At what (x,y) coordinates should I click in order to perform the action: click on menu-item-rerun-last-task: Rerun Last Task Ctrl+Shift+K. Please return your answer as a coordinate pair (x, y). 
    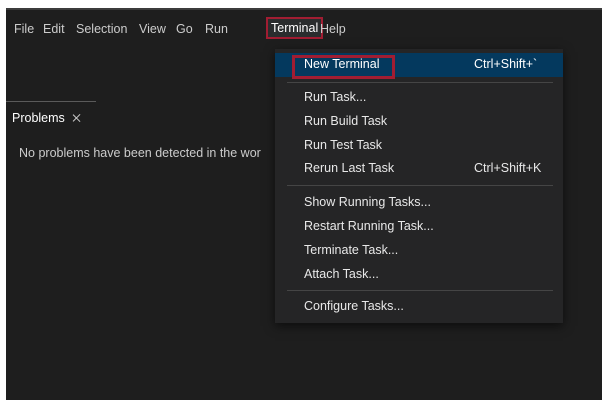
    Looking at the image, I should click on (419, 169).